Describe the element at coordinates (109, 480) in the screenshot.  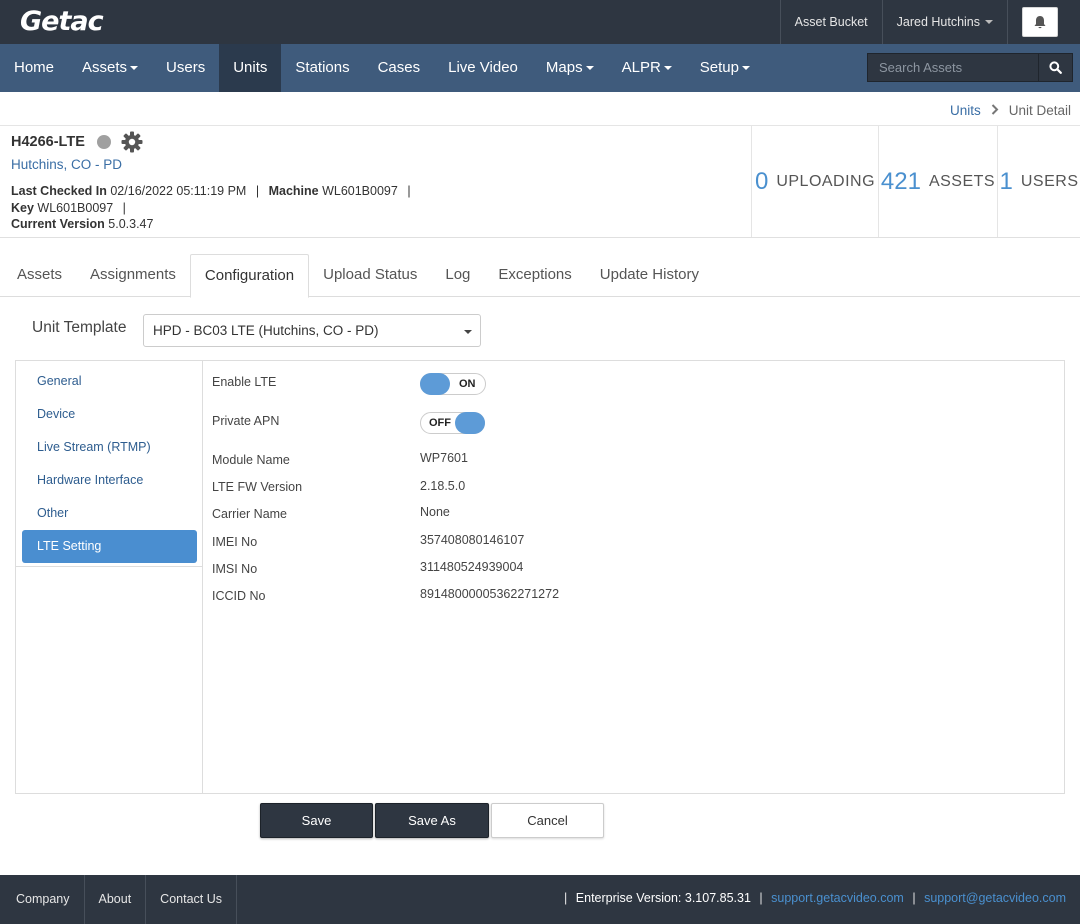
I see `config-menu-hardware-interface: Hardware Interface` at that location.